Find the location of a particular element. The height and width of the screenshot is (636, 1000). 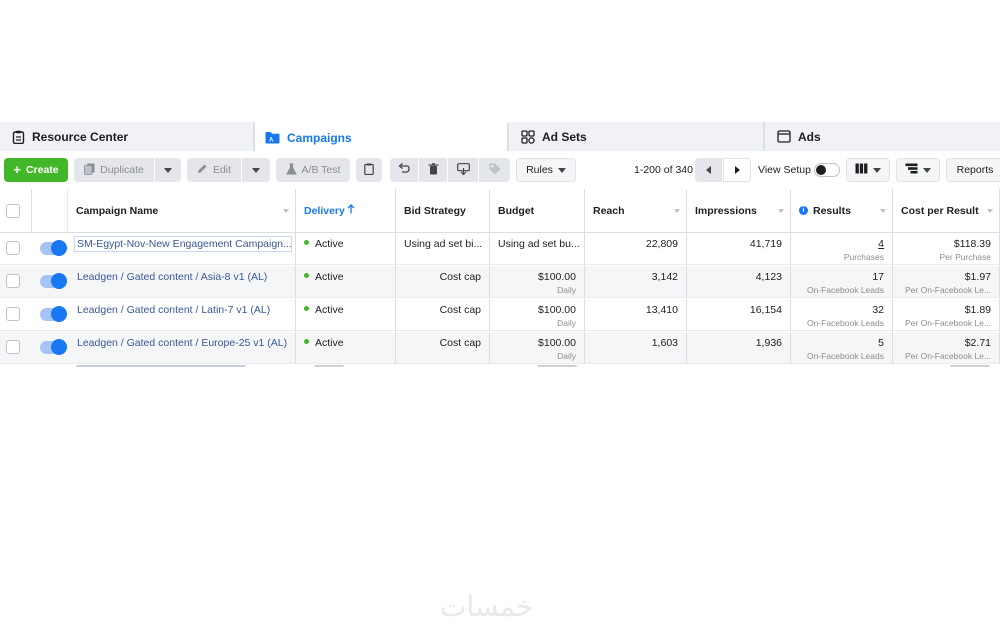

chevron-right-icon is located at coordinates (737, 170).